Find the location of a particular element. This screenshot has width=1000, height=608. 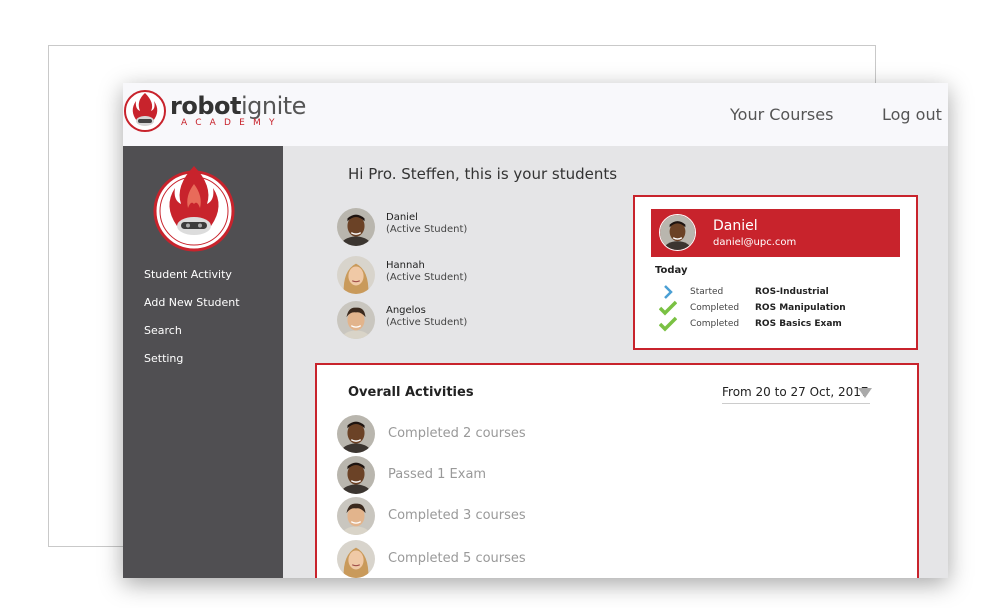

student-name: Hannah is located at coordinates (405, 265).